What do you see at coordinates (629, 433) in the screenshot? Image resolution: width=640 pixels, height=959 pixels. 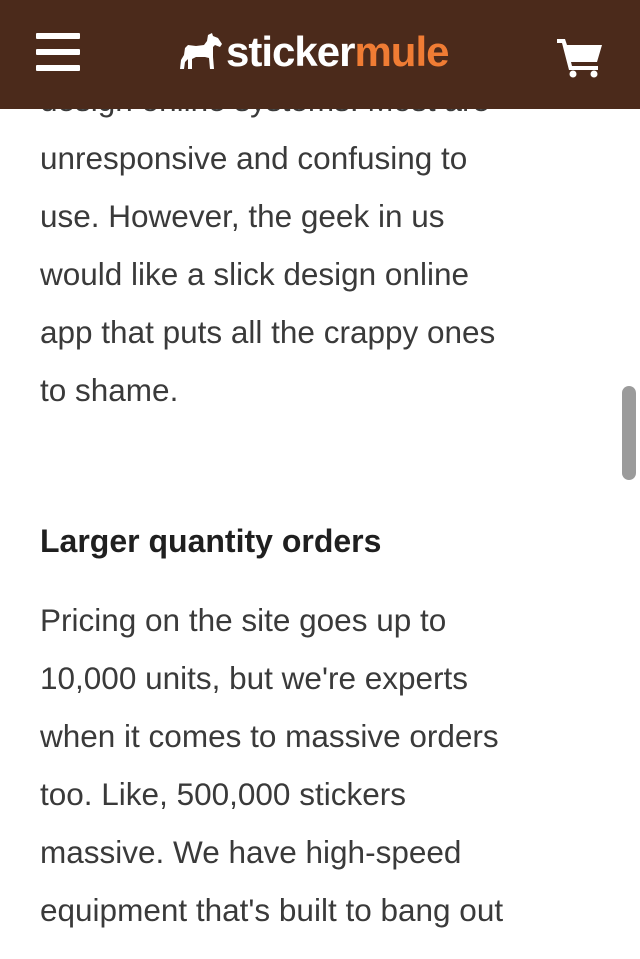 I see `scrollbar-thumb` at bounding box center [629, 433].